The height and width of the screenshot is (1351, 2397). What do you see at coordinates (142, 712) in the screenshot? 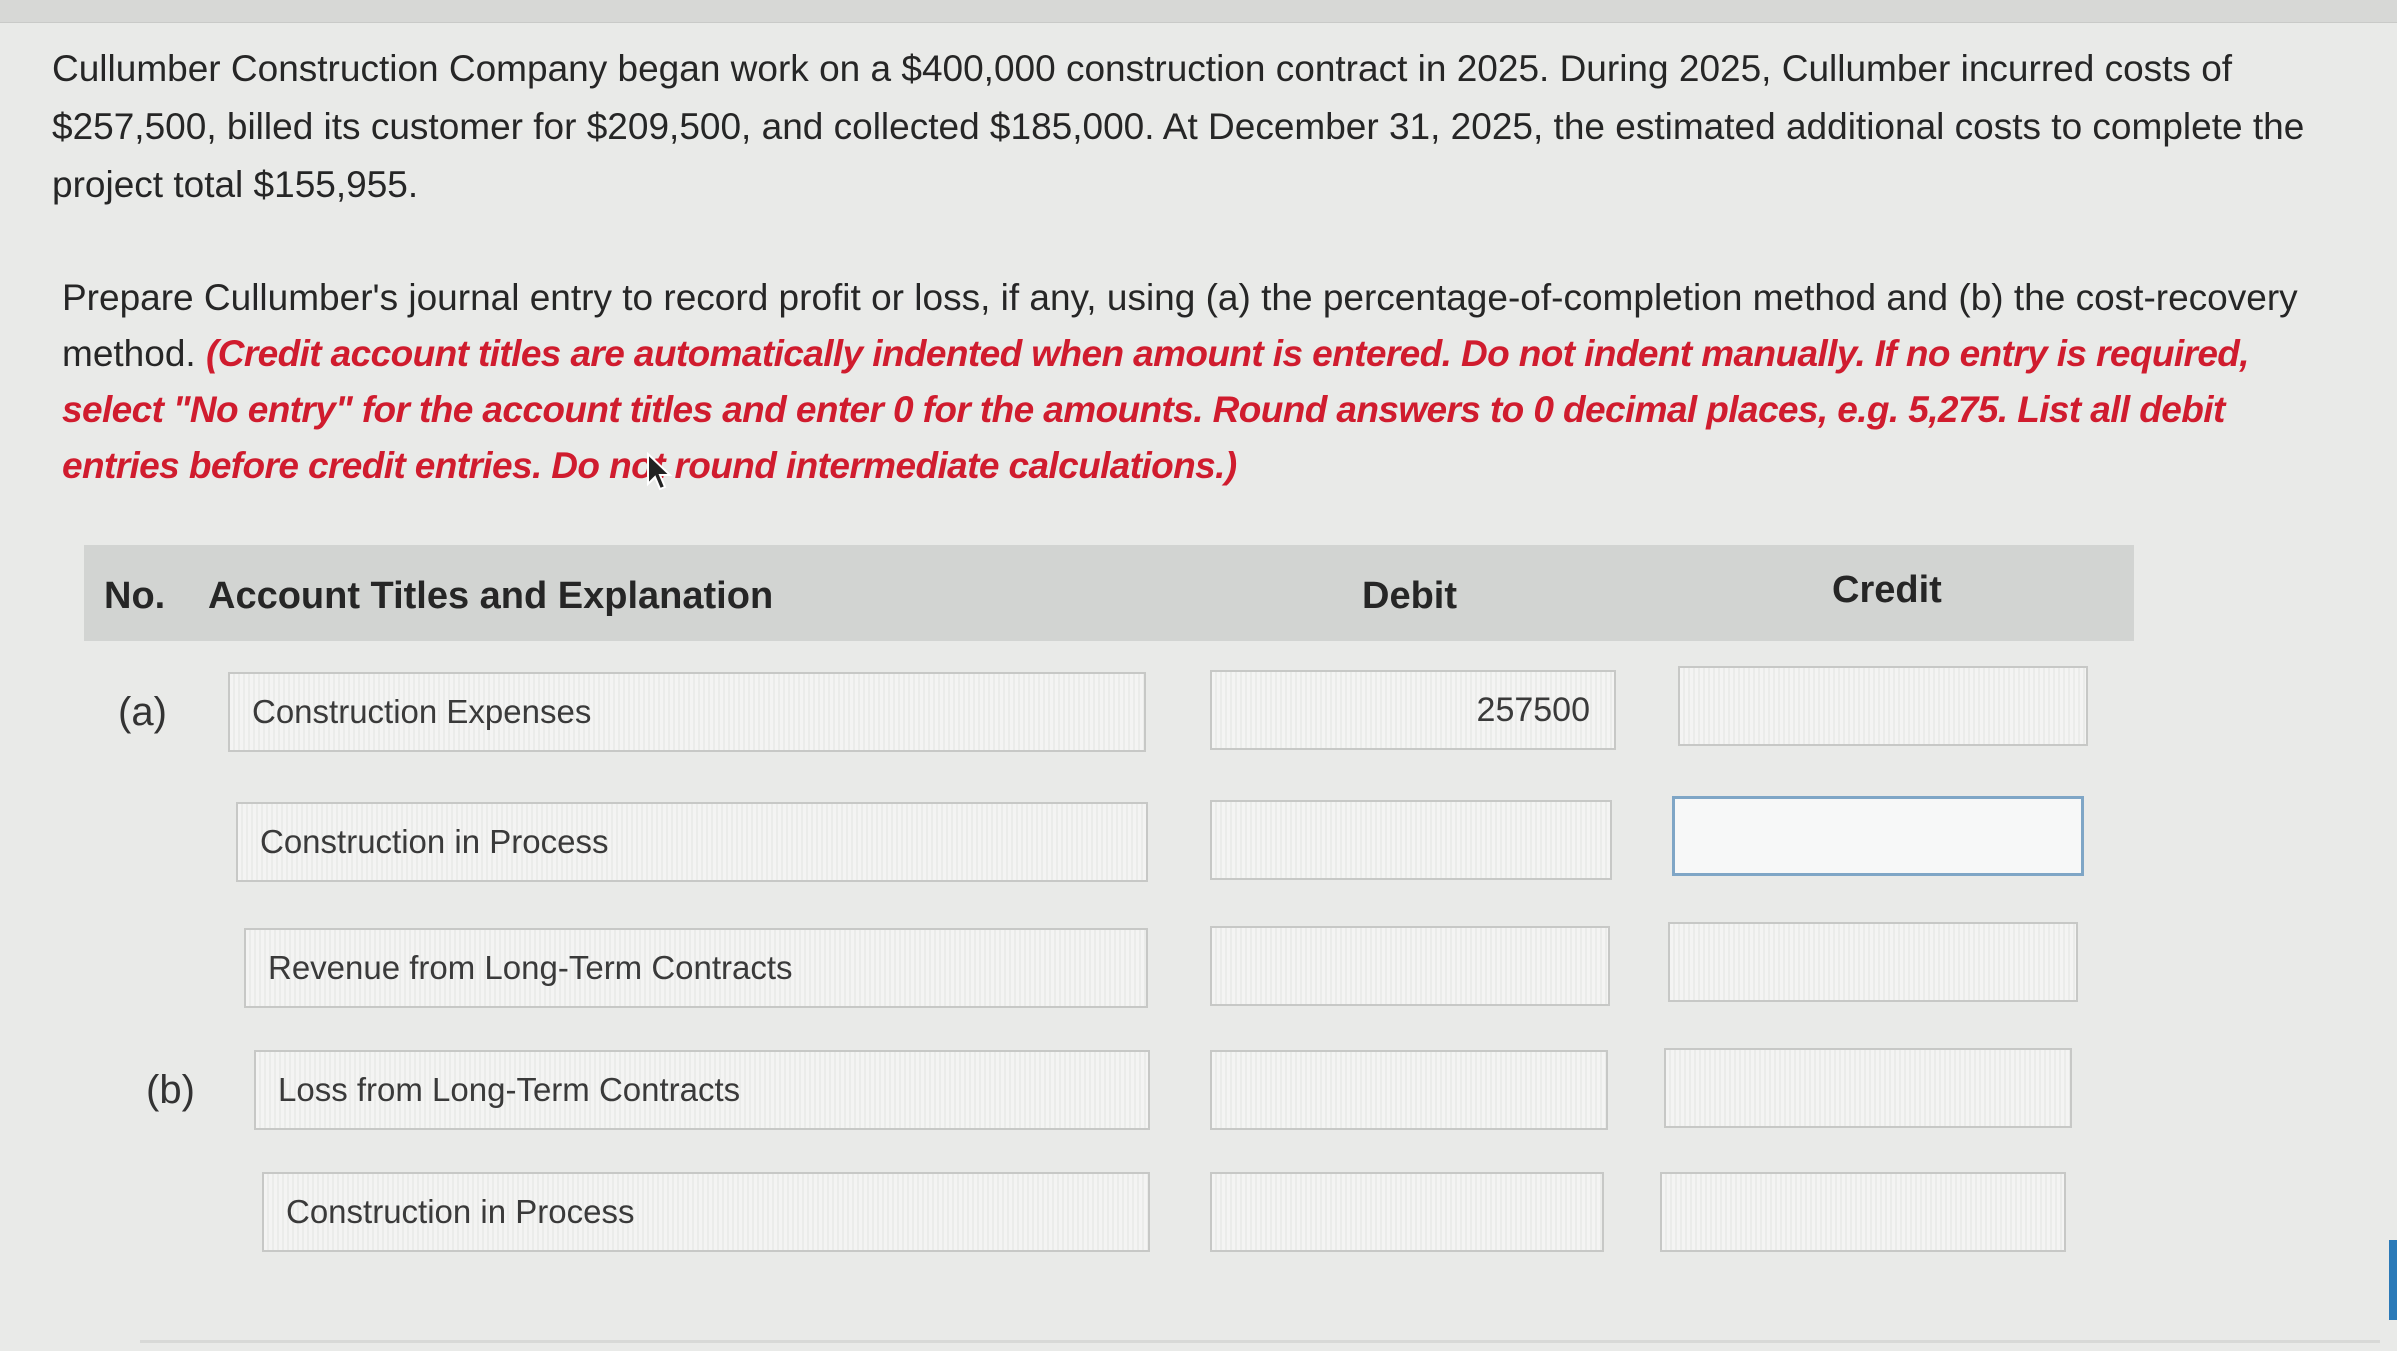
I see `row-label-a: (a)` at bounding box center [142, 712].